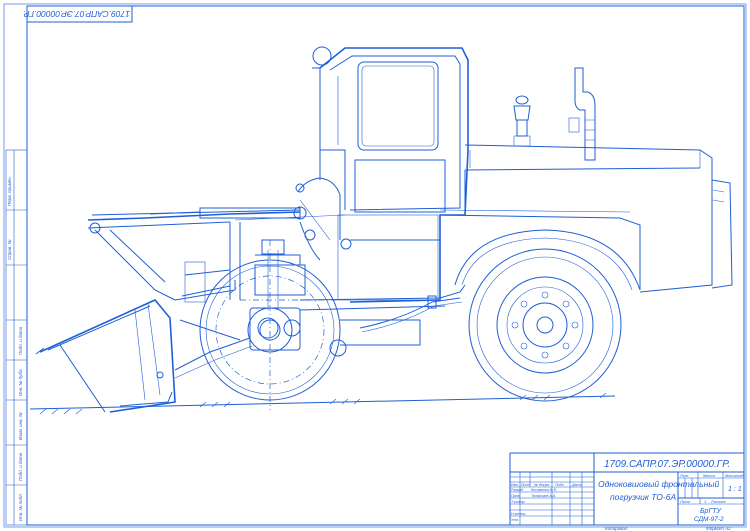 The height and width of the screenshot is (531, 750). Describe the element at coordinates (318, 219) in the screenshot. I see `articulation-linkage` at that location.